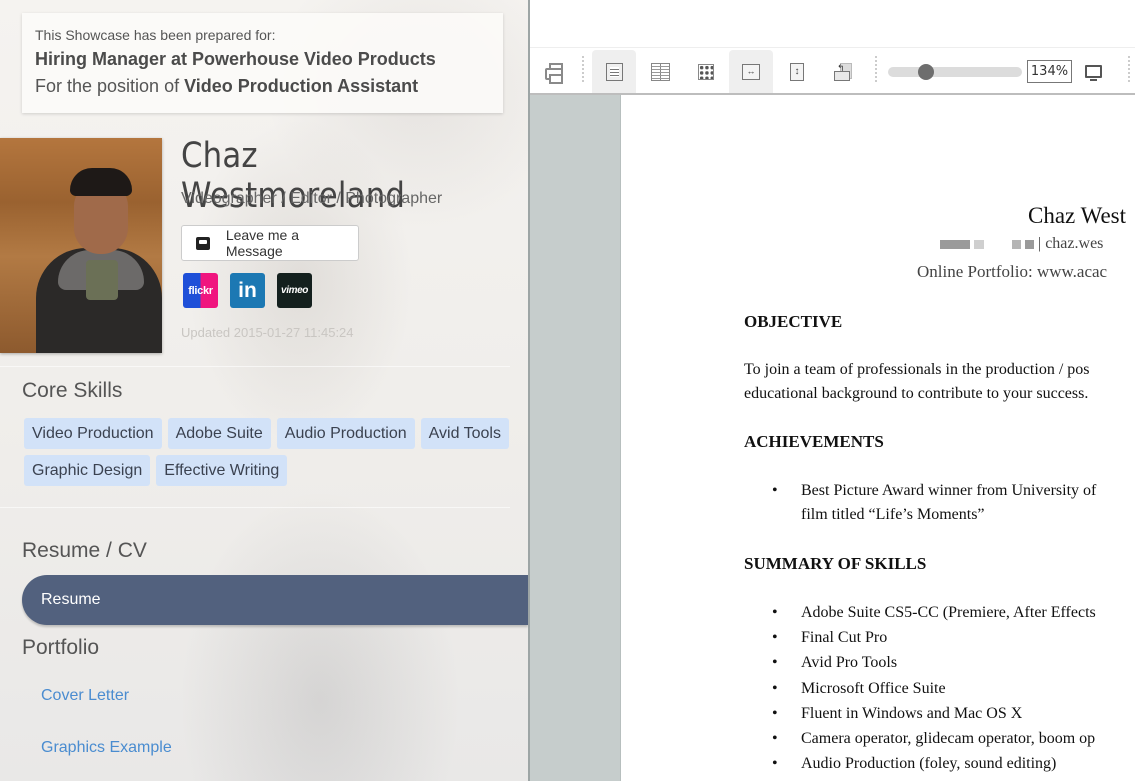 The width and height of the screenshot is (1135, 781). I want to click on monitor-icon, so click(1093, 73).